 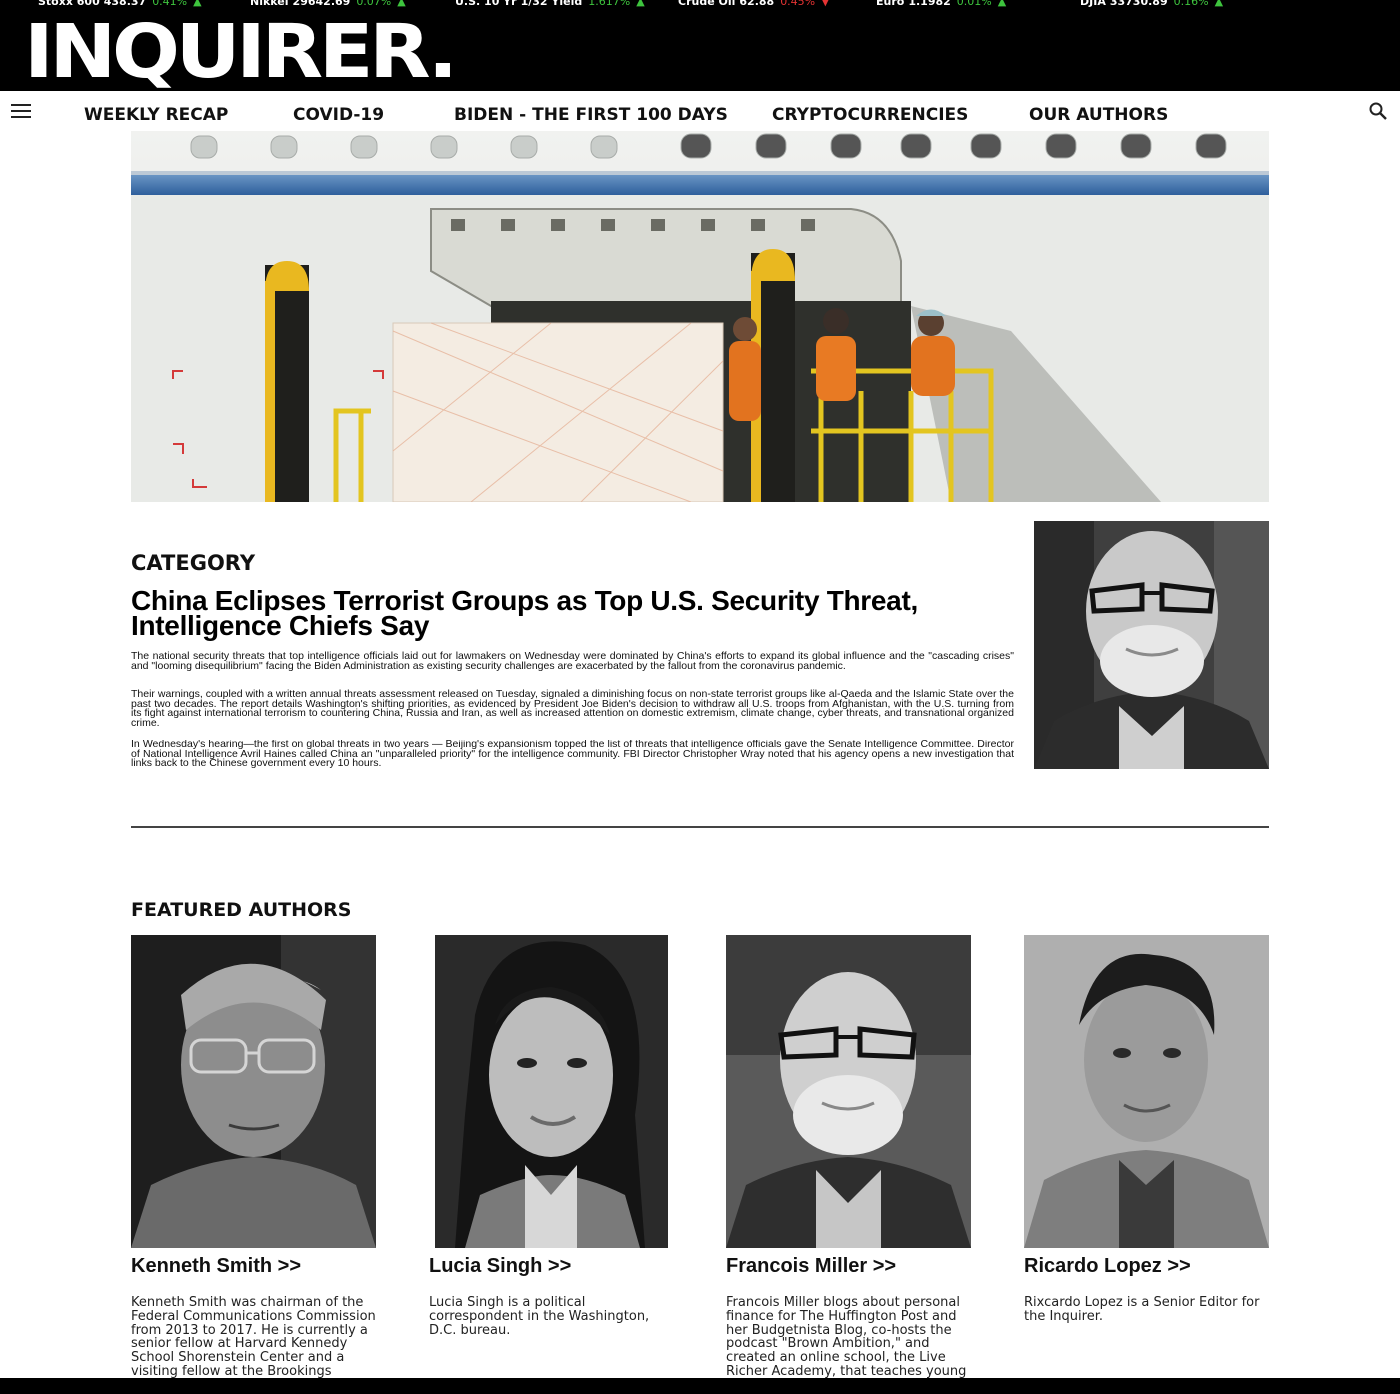 I want to click on article-category: CATEGORY, so click(x=193, y=563).